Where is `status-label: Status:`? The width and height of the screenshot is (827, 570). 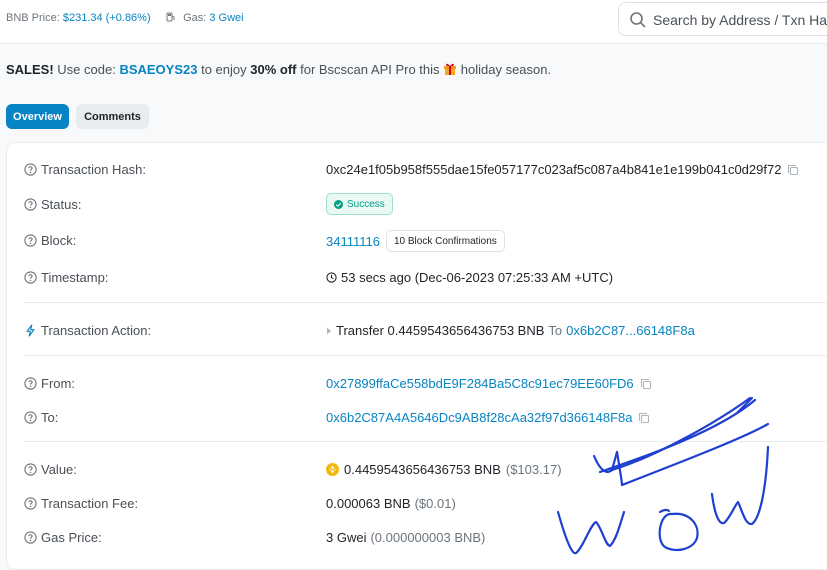 status-label: Status: is located at coordinates (61, 204).